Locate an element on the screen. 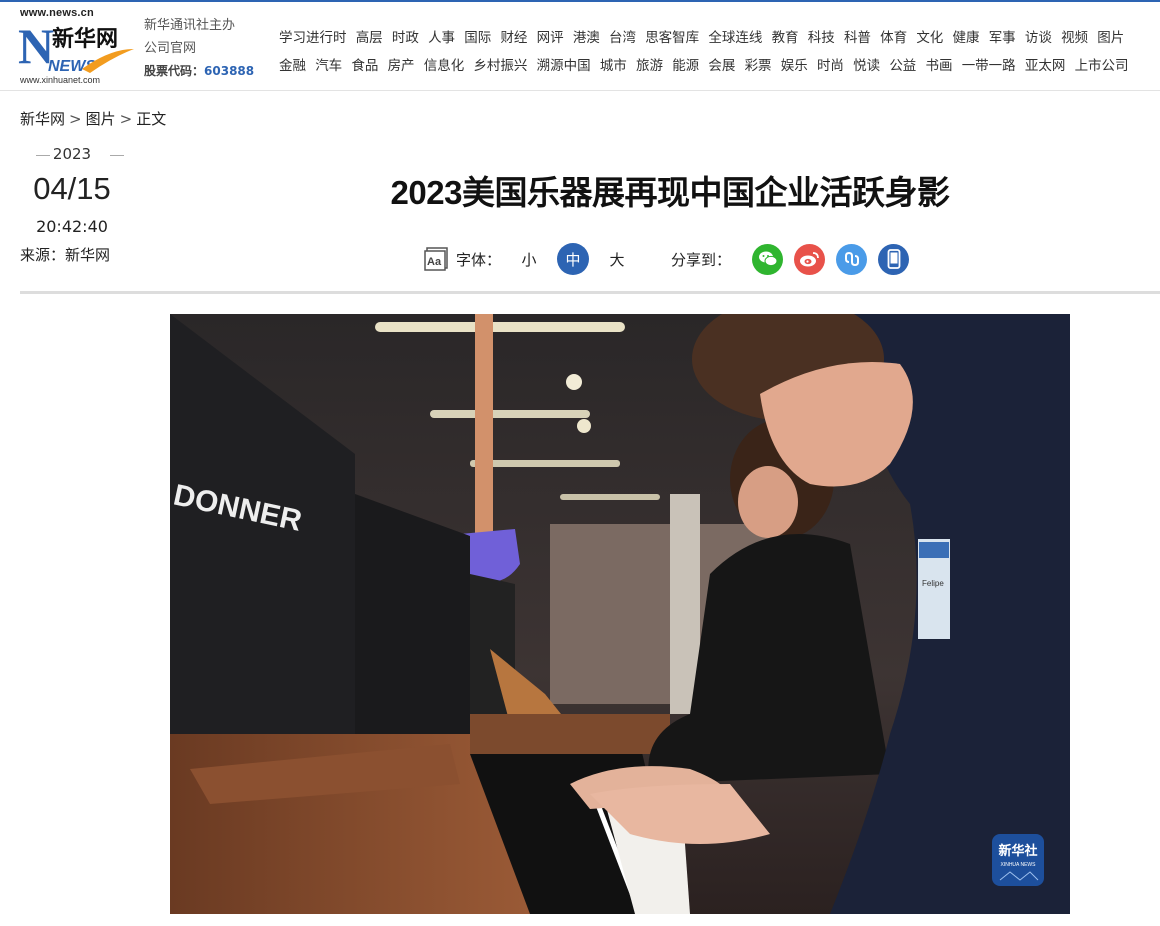 This screenshot has height=926, width=1160. article-tools: Aa 字体： 小 中 大 分享到： is located at coordinates (667, 259).